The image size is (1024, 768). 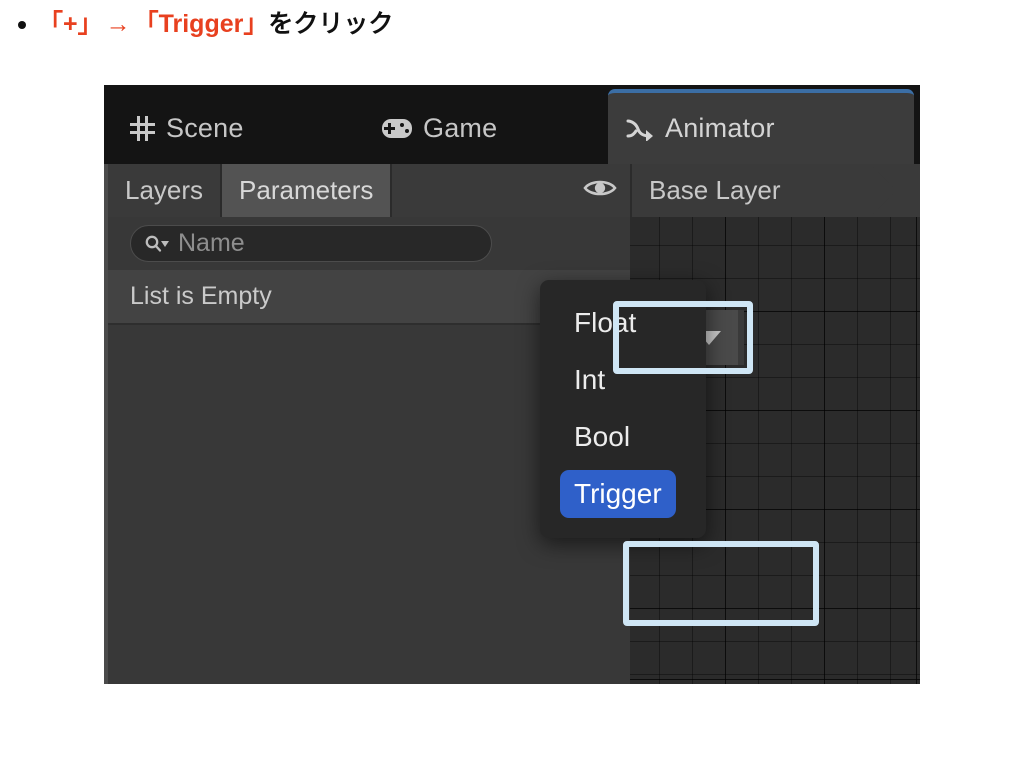 I want to click on eye-icon, so click(x=600, y=190).